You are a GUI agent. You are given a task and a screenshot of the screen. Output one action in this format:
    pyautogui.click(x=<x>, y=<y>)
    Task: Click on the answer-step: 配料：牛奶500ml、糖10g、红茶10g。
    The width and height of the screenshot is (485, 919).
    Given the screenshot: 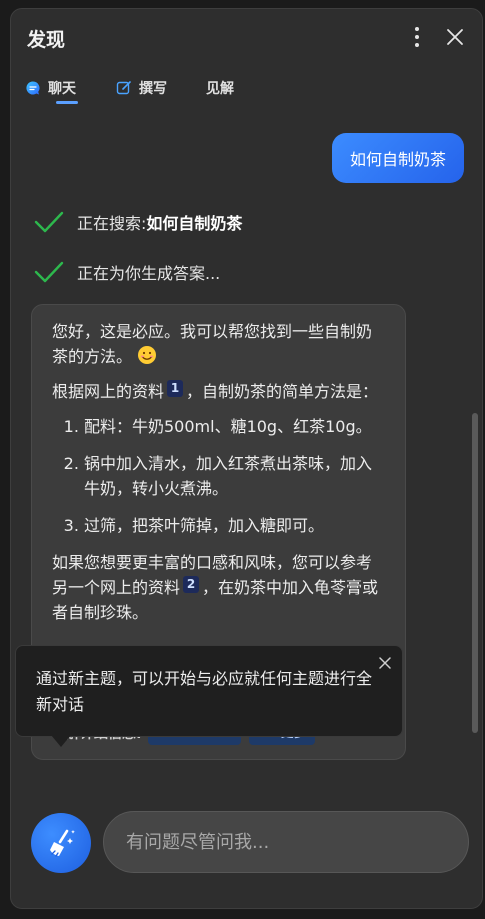 What is the action you would take?
    pyautogui.click(x=234, y=426)
    